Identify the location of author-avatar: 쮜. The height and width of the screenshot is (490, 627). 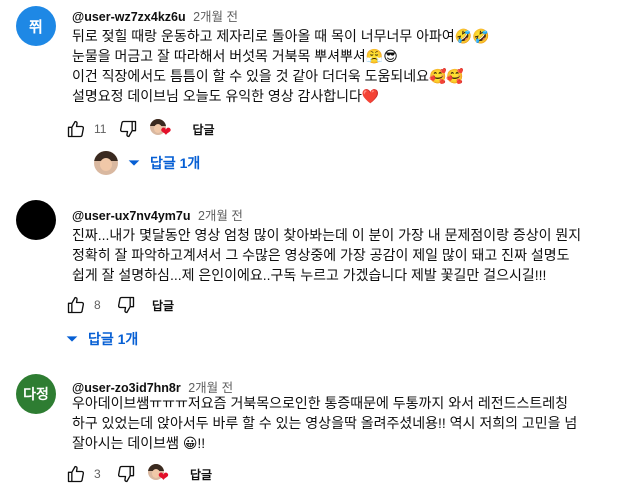
(36, 26).